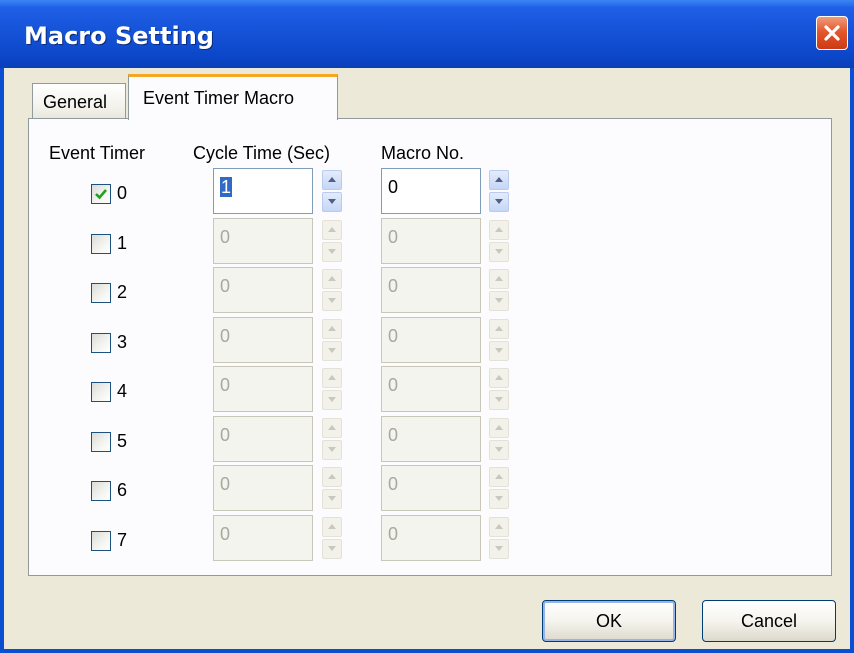 The image size is (854, 653). I want to click on cycle-time-input: 1, so click(263, 191).